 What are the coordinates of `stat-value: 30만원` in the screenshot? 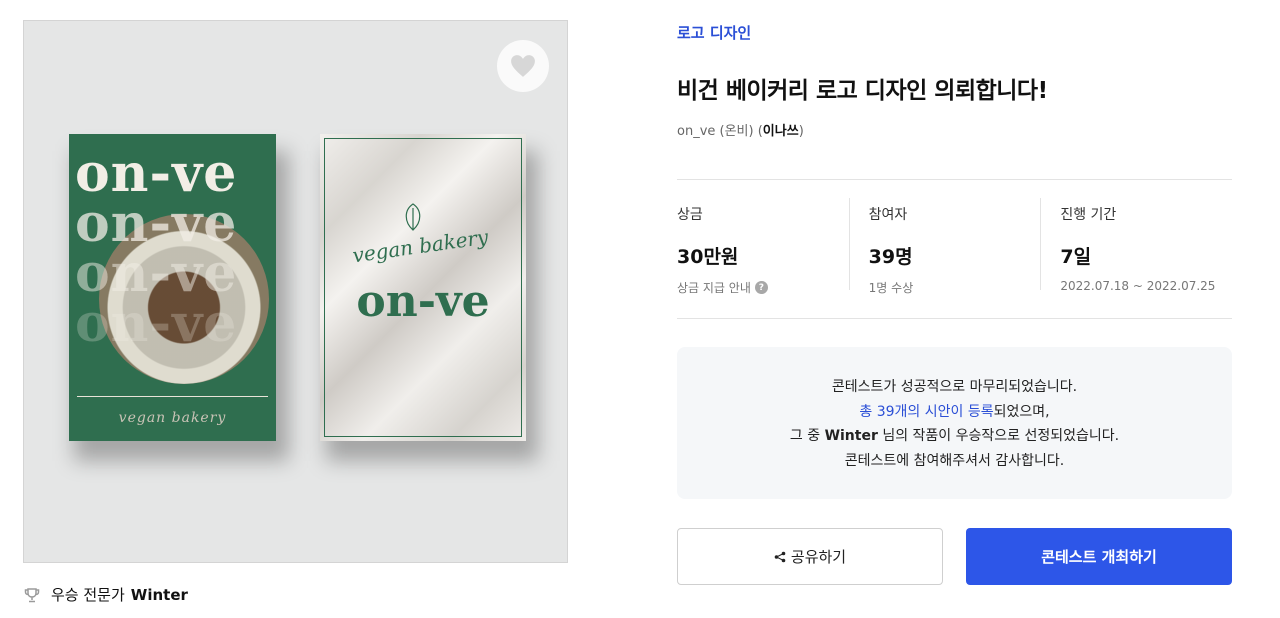 It's located at (708, 257).